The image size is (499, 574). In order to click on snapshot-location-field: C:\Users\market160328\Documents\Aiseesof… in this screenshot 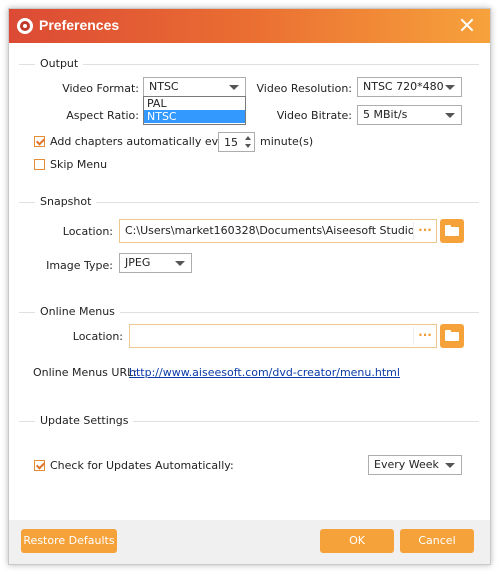, I will do `click(278, 231)`.